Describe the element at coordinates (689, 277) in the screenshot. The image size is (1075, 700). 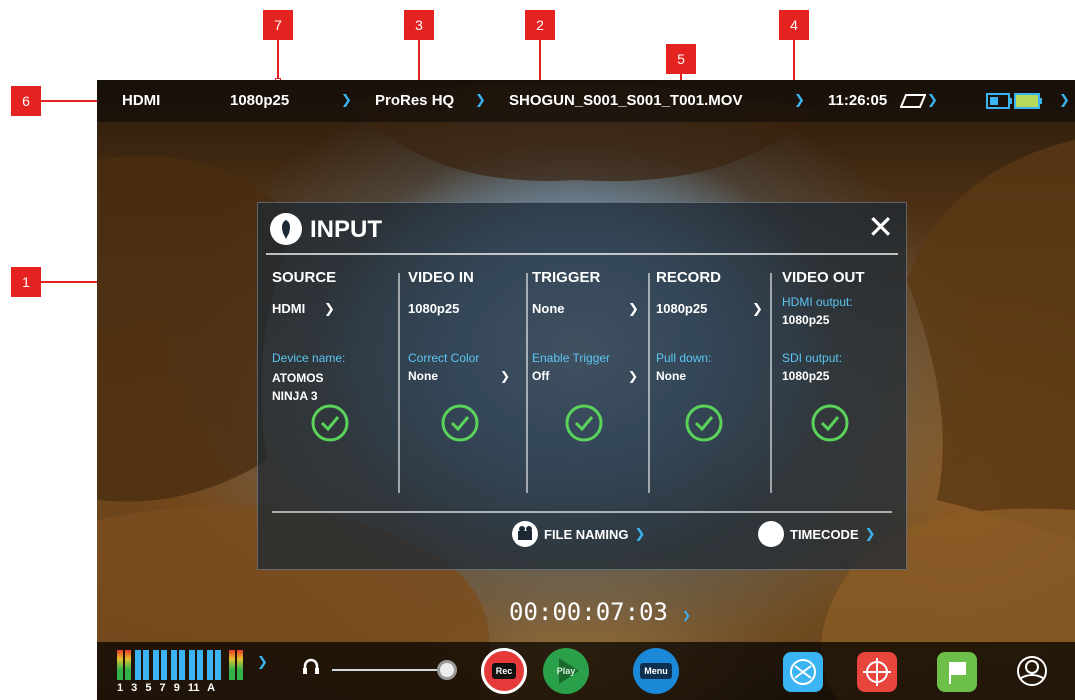
I see `record-header: RECORD` at that location.